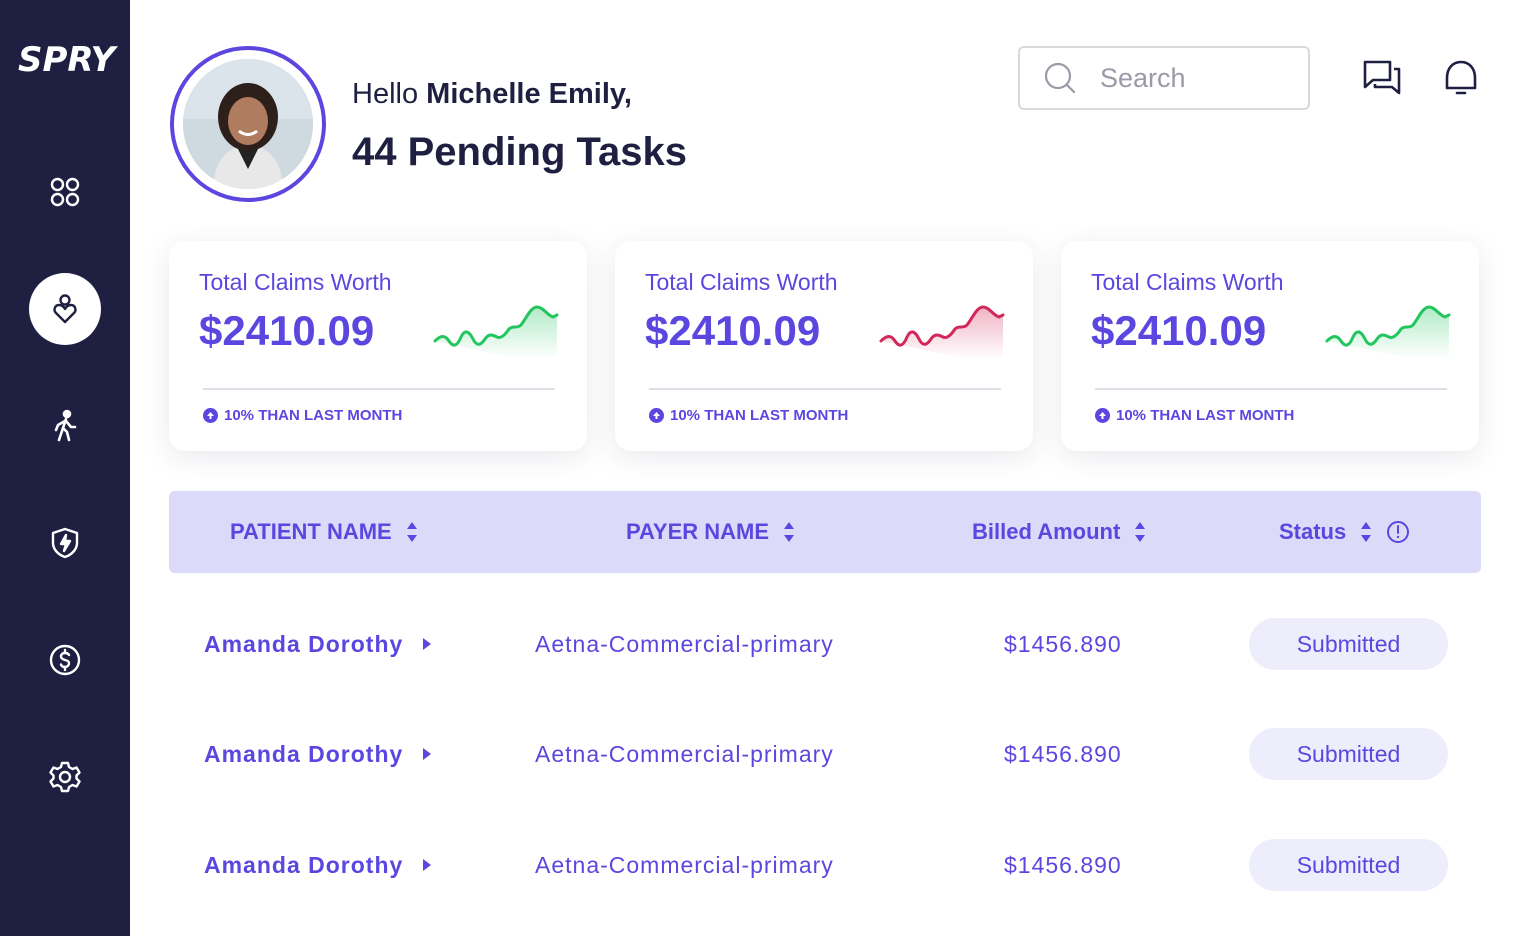  I want to click on bell-icon, so click(1461, 78).